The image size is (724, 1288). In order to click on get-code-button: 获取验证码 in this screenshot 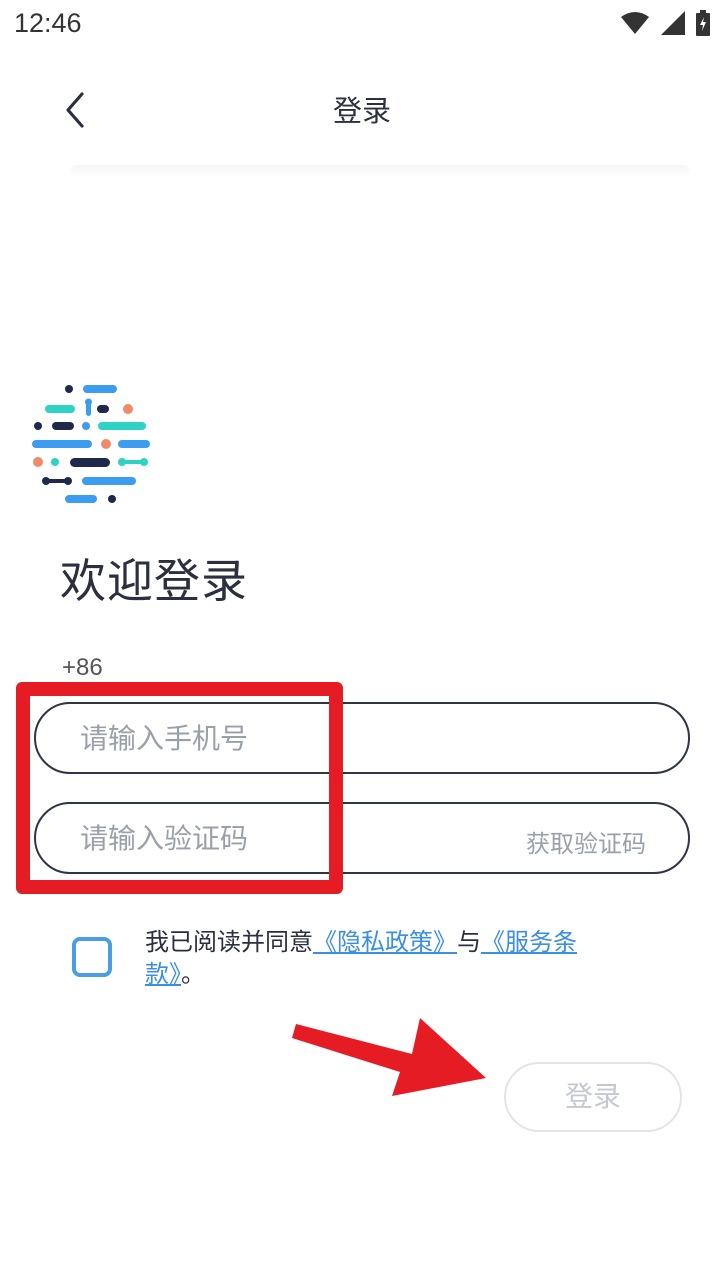, I will do `click(586, 841)`.